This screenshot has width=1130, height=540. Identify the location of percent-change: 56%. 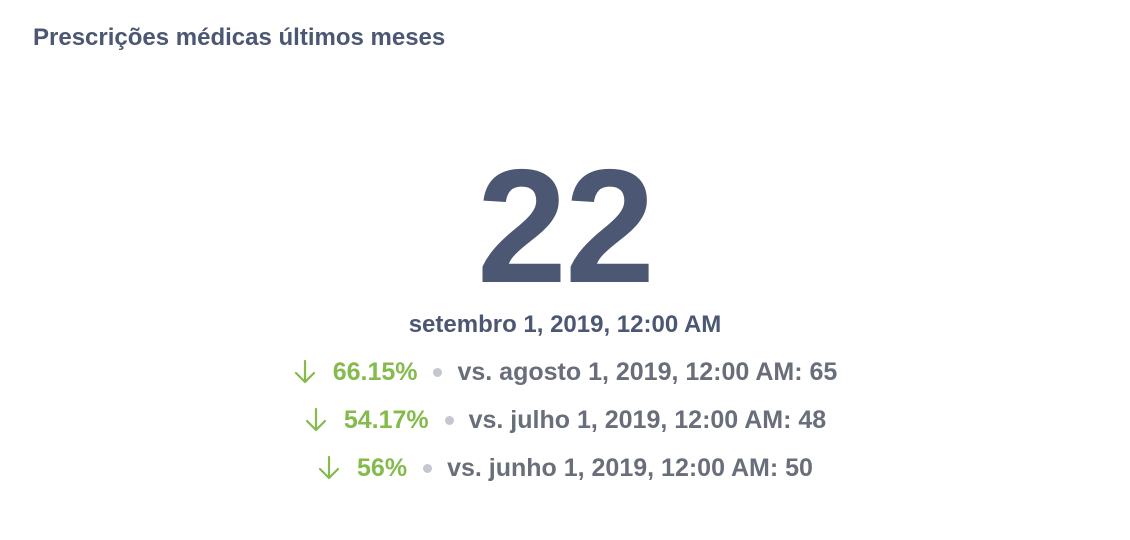
(382, 467).